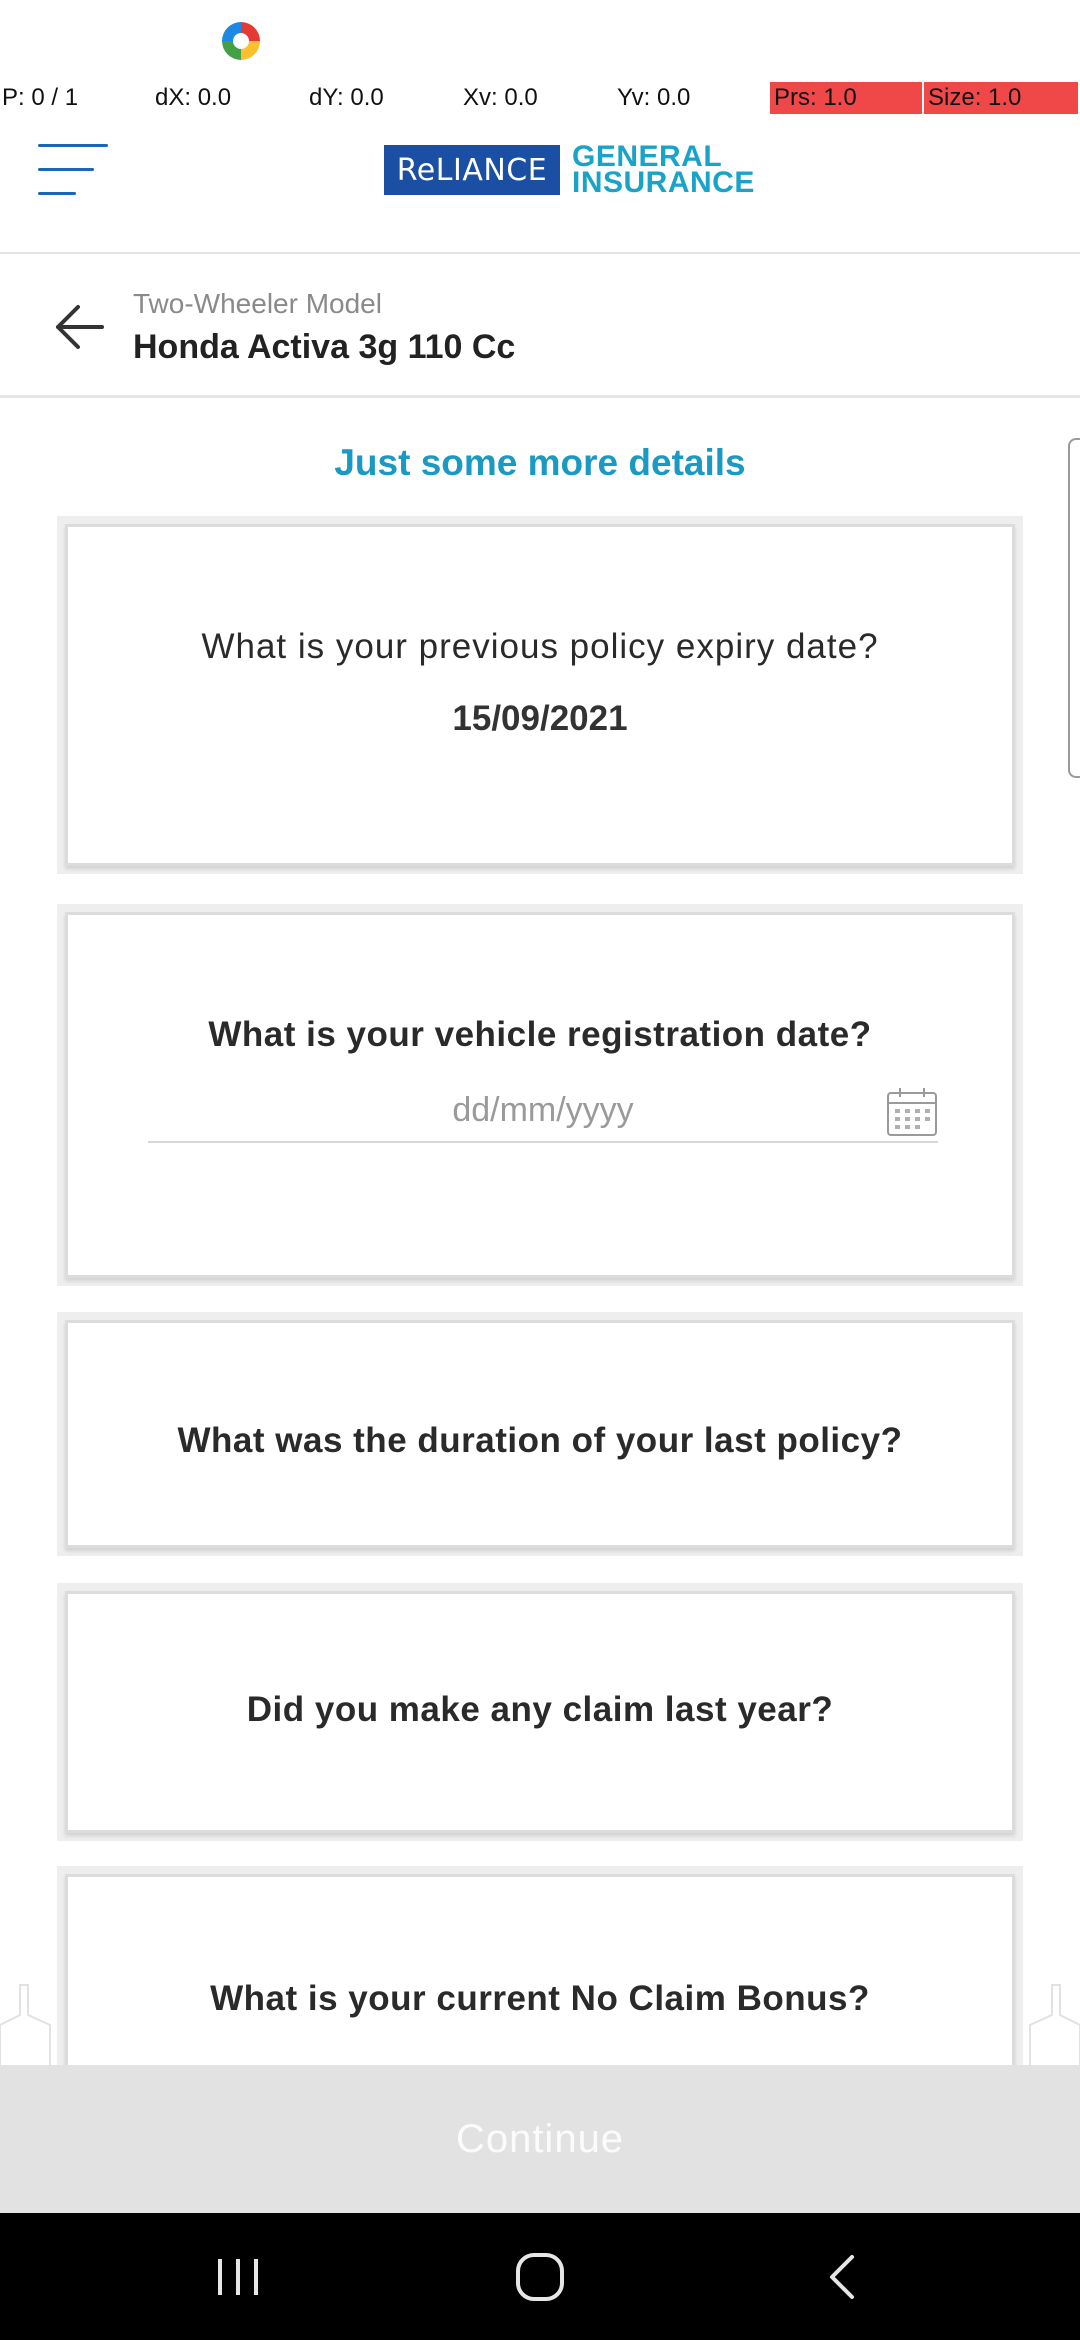 The height and width of the screenshot is (2340, 1080). I want to click on registration-date-input, so click(543, 1110).